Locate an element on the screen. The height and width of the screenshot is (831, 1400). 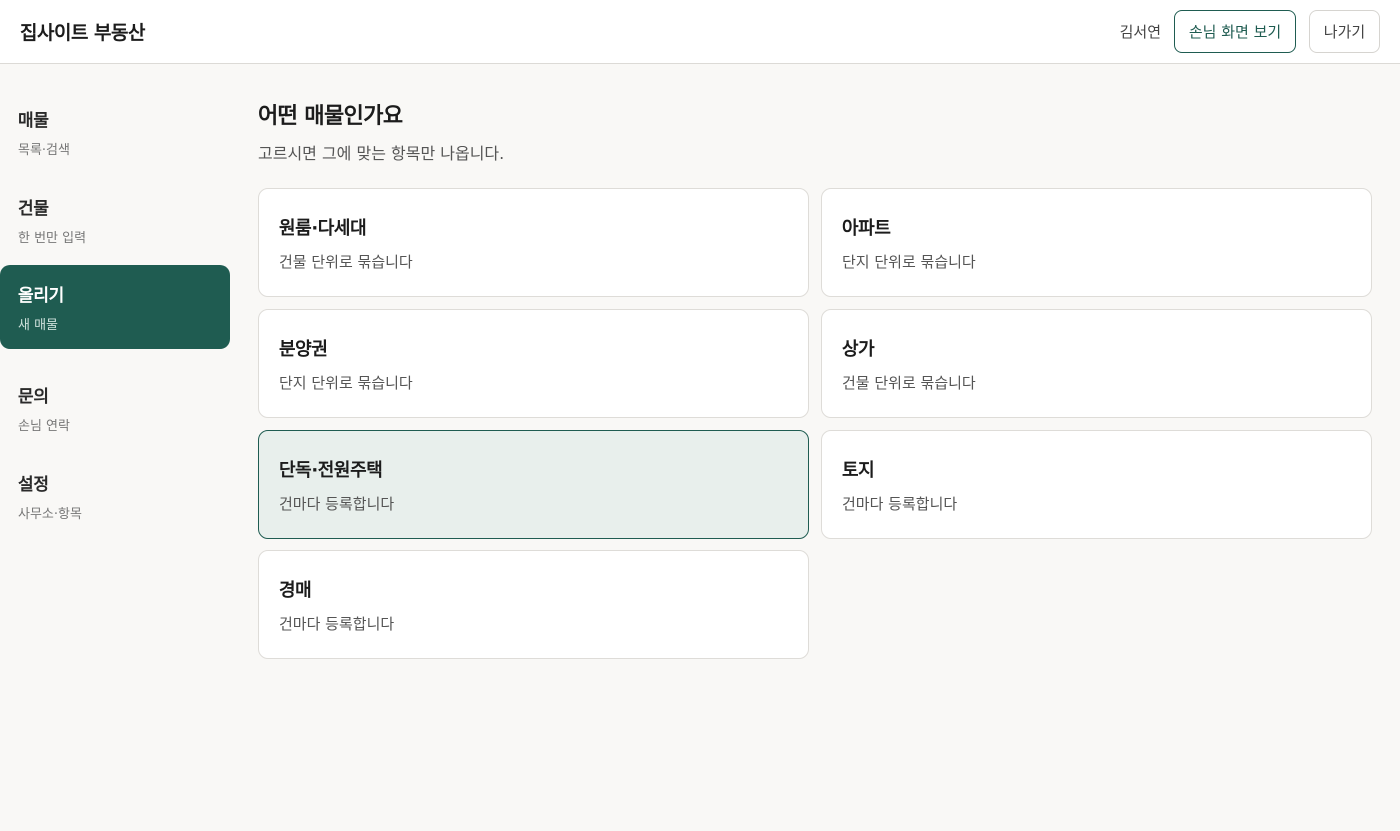
sidebar-item-settings: 설정 사무소·항목 is located at coordinates (115, 496).